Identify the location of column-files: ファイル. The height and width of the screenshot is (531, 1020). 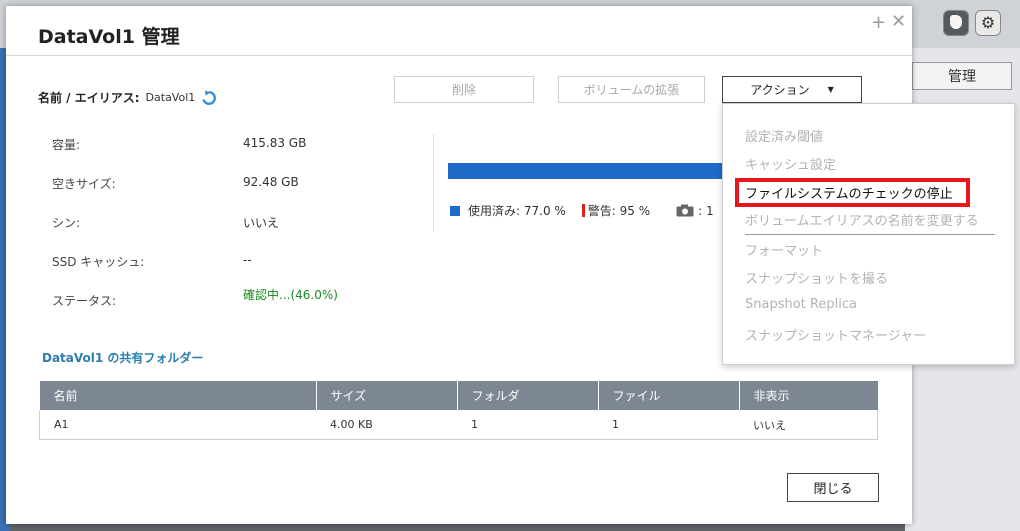
(669, 395).